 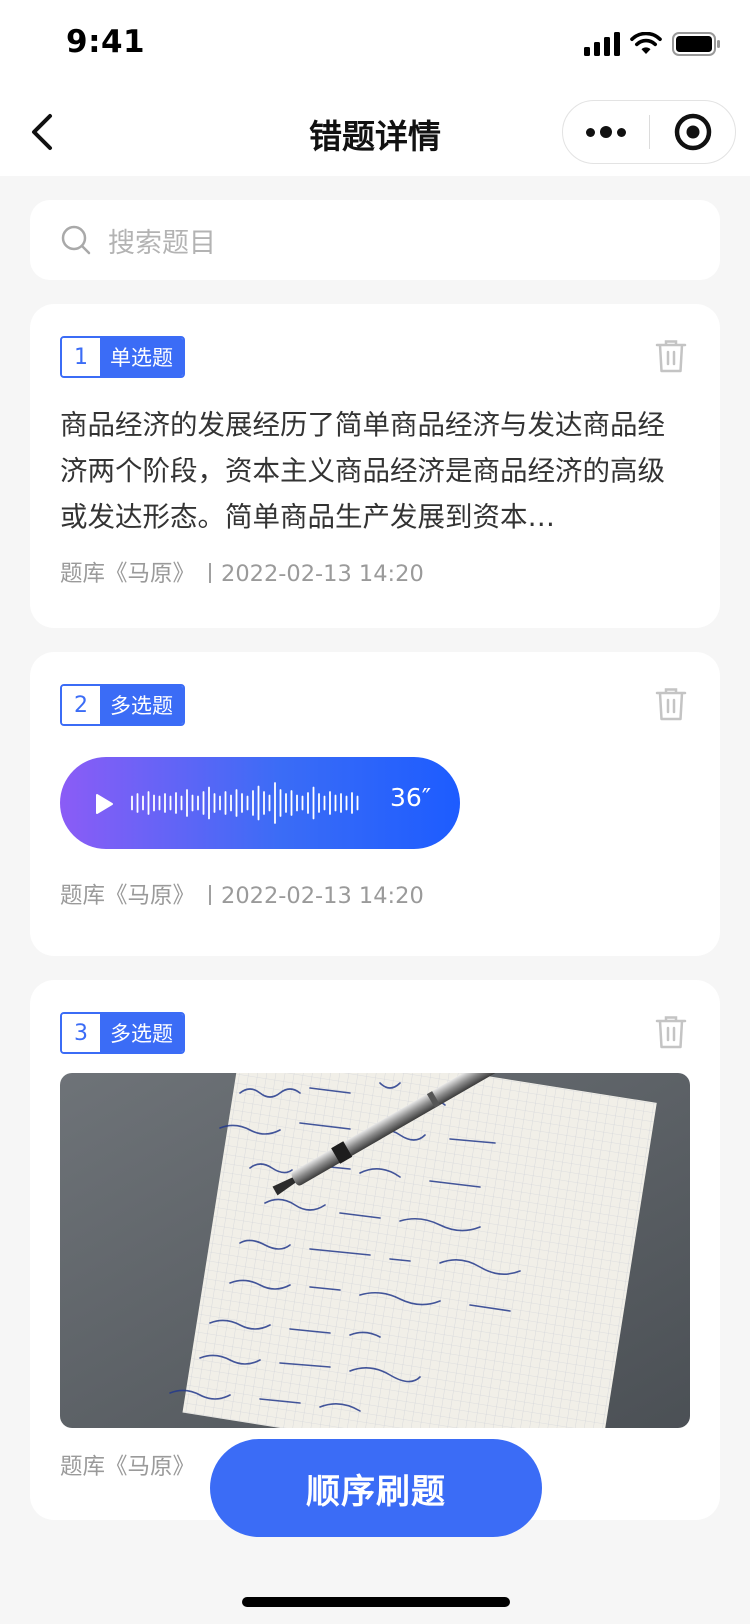 I want to click on battery-icon, so click(x=696, y=44).